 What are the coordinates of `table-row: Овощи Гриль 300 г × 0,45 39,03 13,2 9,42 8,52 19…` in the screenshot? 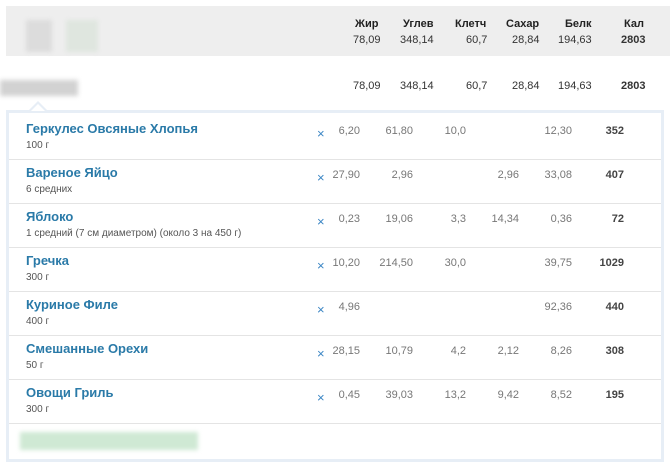 It's located at (335, 402).